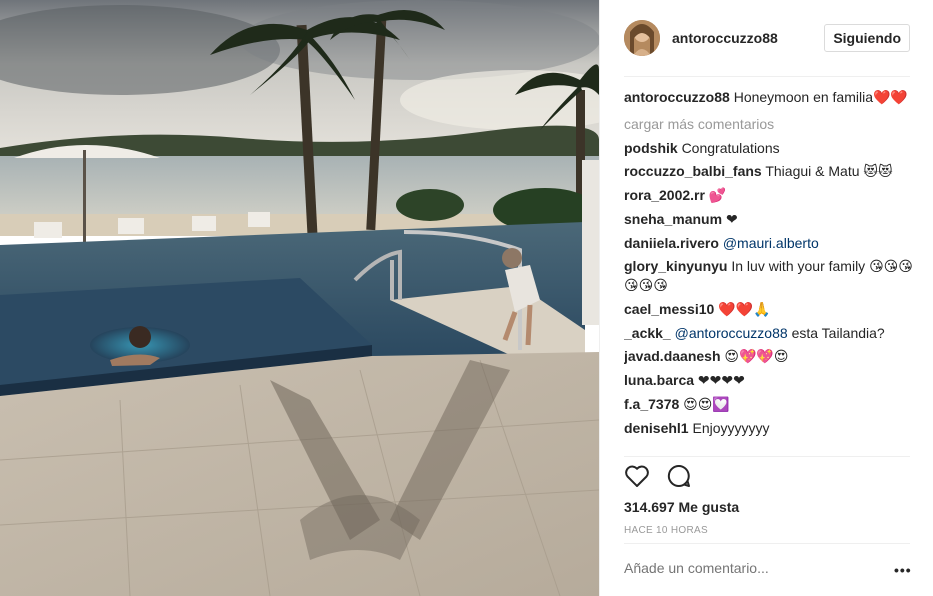 The width and height of the screenshot is (933, 596). Describe the element at coordinates (669, 309) in the screenshot. I see `comment-username: cael_messi10` at that location.